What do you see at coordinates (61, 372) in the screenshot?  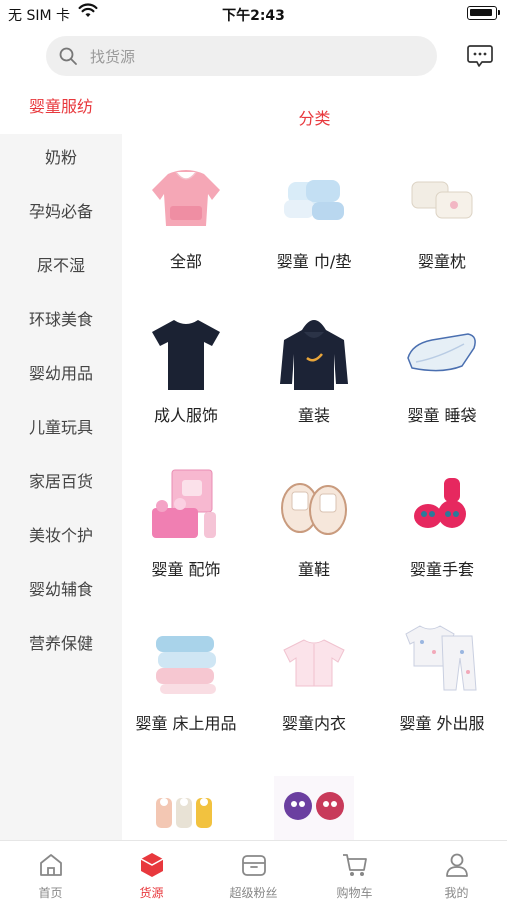 I see `sidebar-item-baby-supplies: 婴幼用品` at bounding box center [61, 372].